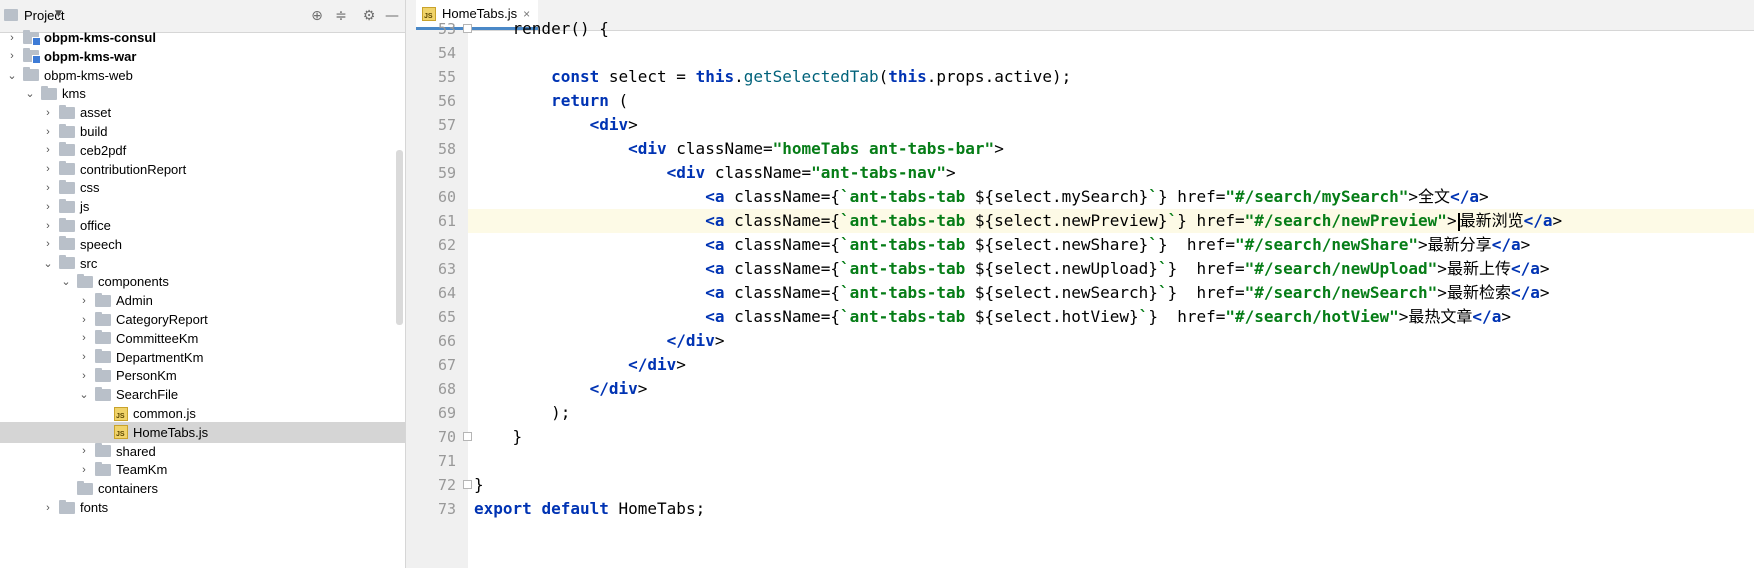 This screenshot has height=568, width=1754. I want to click on tree-item-label: components, so click(133, 282).